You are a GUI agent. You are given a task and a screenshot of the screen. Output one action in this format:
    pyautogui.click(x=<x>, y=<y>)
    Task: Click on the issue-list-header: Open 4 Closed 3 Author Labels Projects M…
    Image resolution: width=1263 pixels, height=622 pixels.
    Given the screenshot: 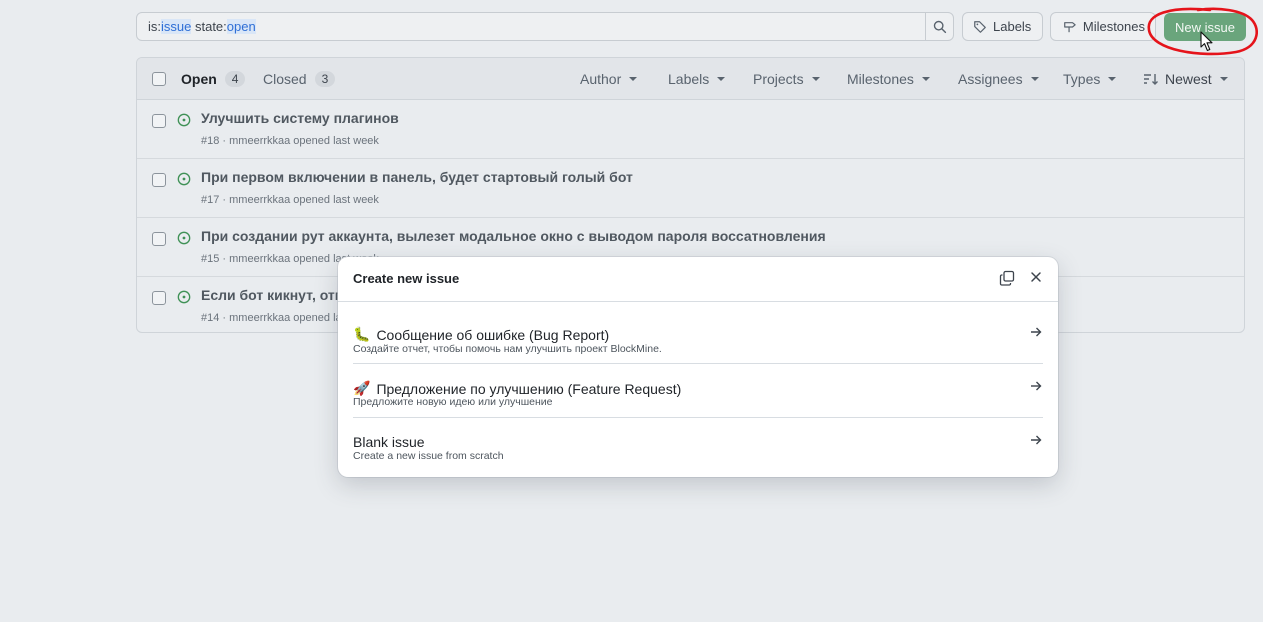 What is the action you would take?
    pyautogui.click(x=690, y=79)
    